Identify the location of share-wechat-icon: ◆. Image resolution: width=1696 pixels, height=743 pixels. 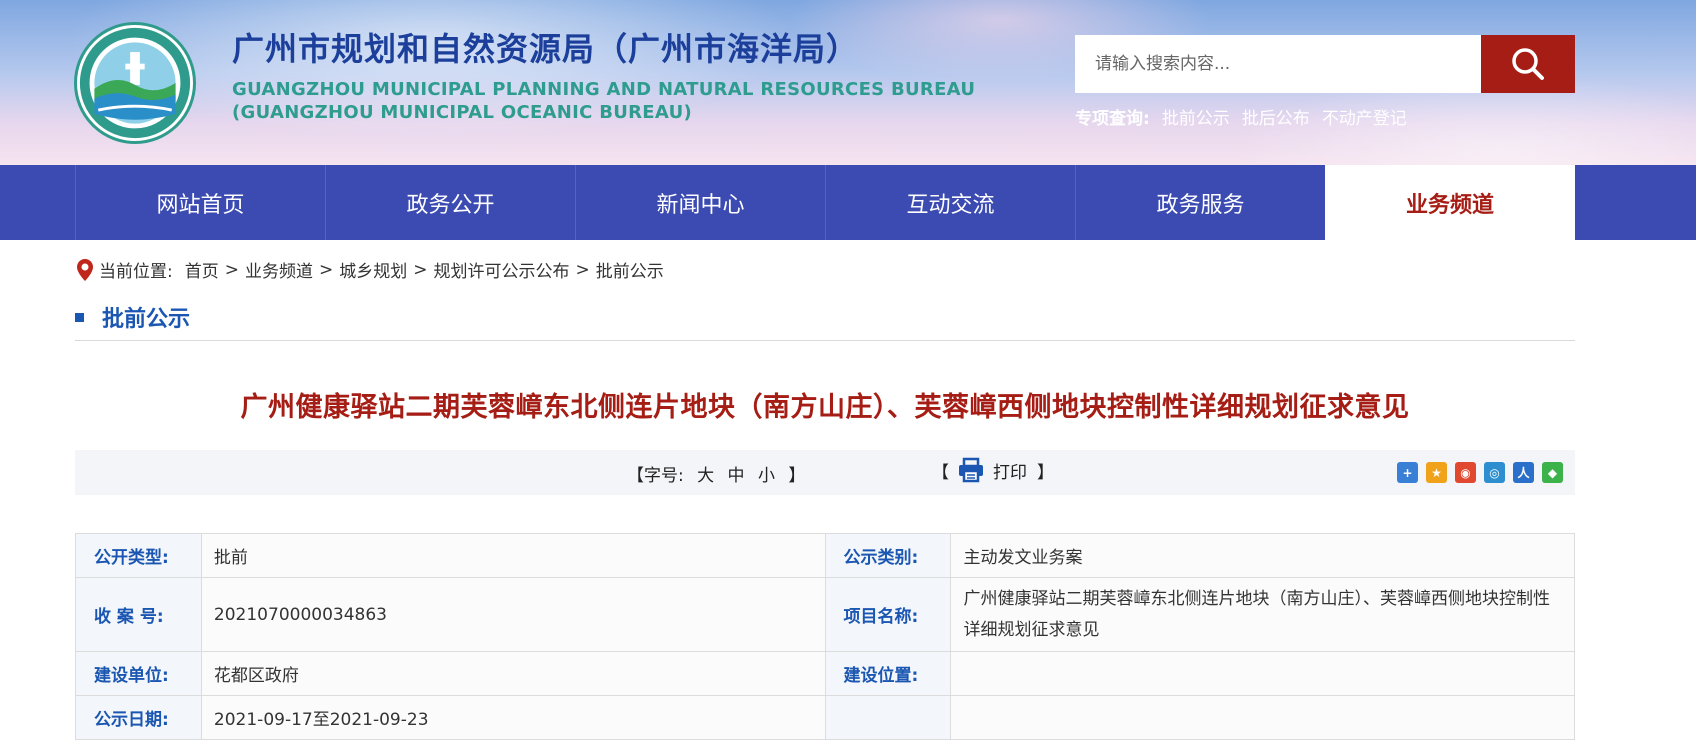
(1552, 472).